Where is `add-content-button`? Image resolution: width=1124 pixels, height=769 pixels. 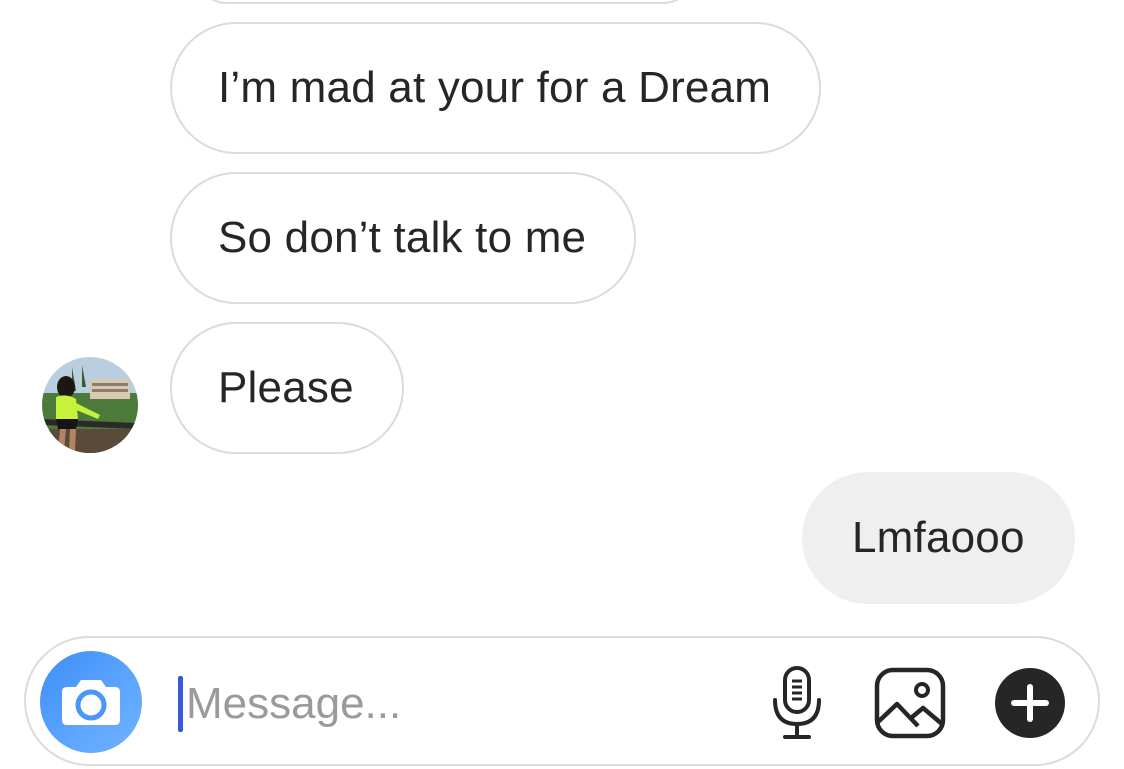
add-content-button is located at coordinates (1030, 703).